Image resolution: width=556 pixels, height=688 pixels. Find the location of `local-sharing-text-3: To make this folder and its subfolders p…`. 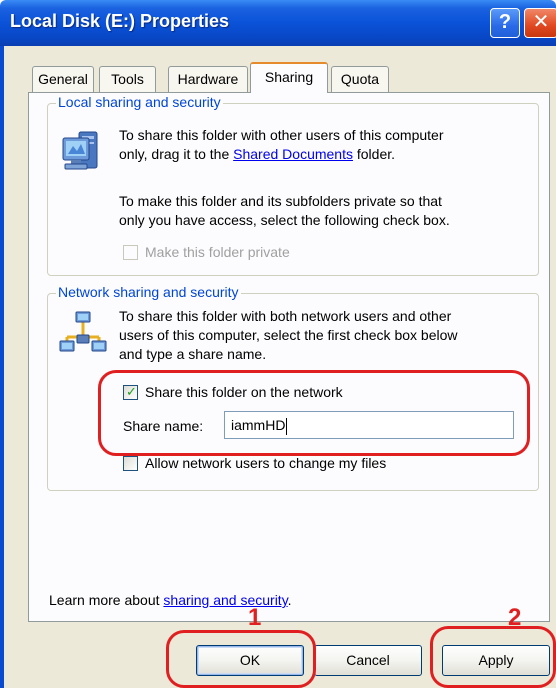

local-sharing-text-3: To make this folder and its subfolders p… is located at coordinates (280, 201).